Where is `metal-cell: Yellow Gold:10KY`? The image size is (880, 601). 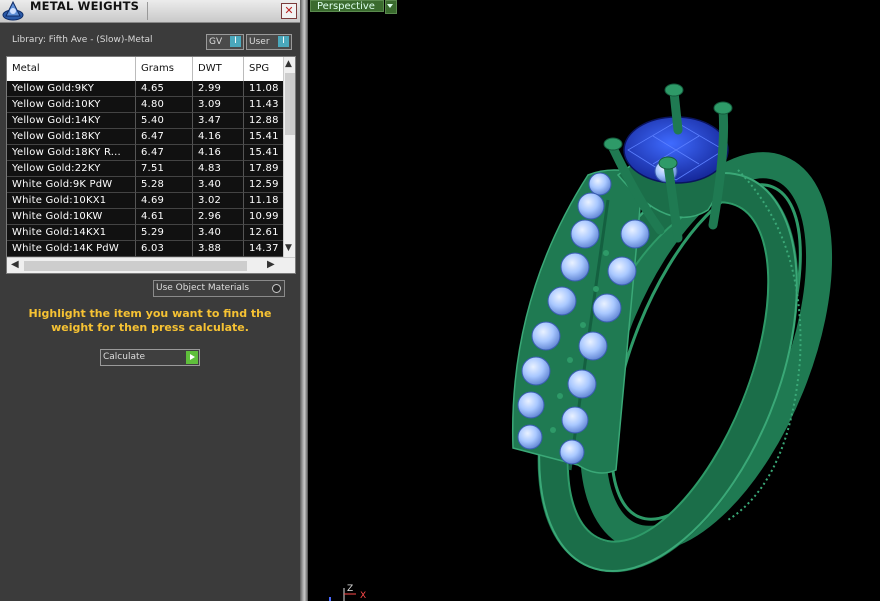
metal-cell: Yellow Gold:10KY is located at coordinates (71, 105).